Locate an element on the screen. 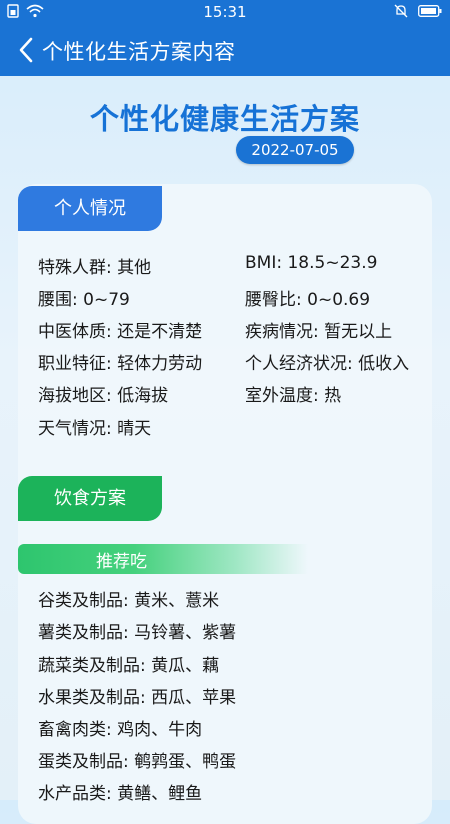 Image resolution: width=450 pixels, height=824 pixels. status-bar: 15:31 is located at coordinates (225, 12).